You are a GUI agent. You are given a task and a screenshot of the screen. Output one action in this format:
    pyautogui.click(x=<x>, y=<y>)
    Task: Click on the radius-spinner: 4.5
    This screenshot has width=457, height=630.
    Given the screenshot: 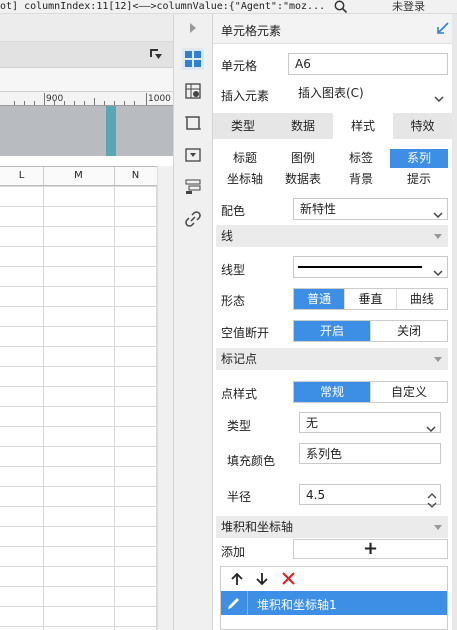 What is the action you would take?
    pyautogui.click(x=370, y=496)
    